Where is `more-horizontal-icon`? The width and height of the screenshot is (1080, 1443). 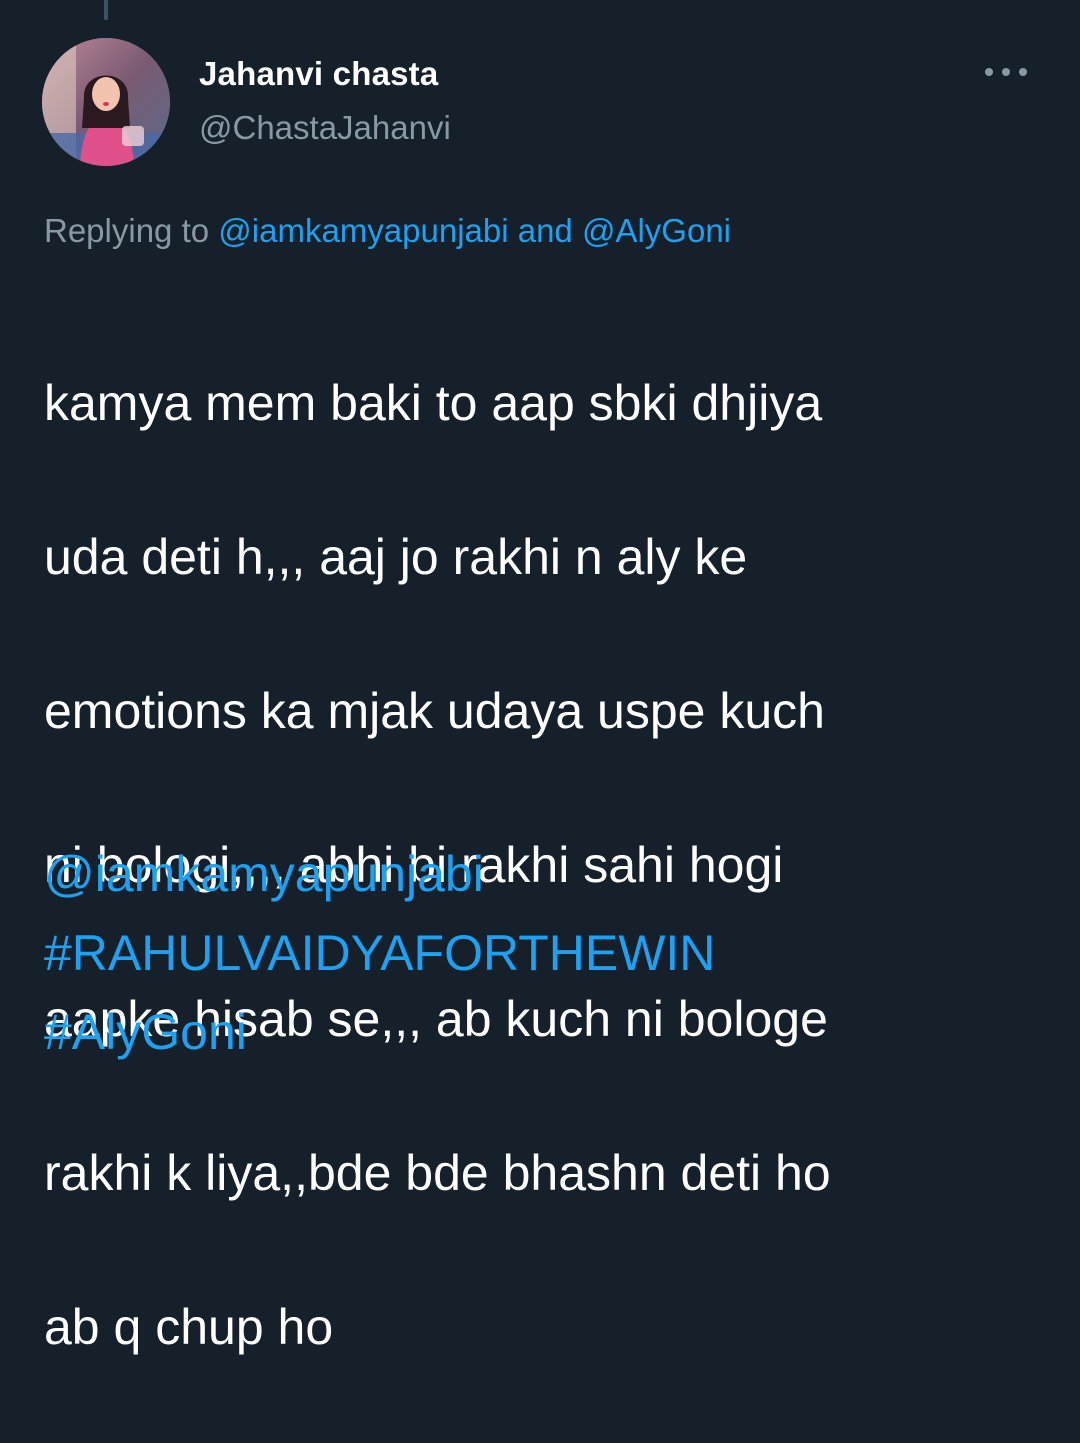
more-horizontal-icon is located at coordinates (1006, 72).